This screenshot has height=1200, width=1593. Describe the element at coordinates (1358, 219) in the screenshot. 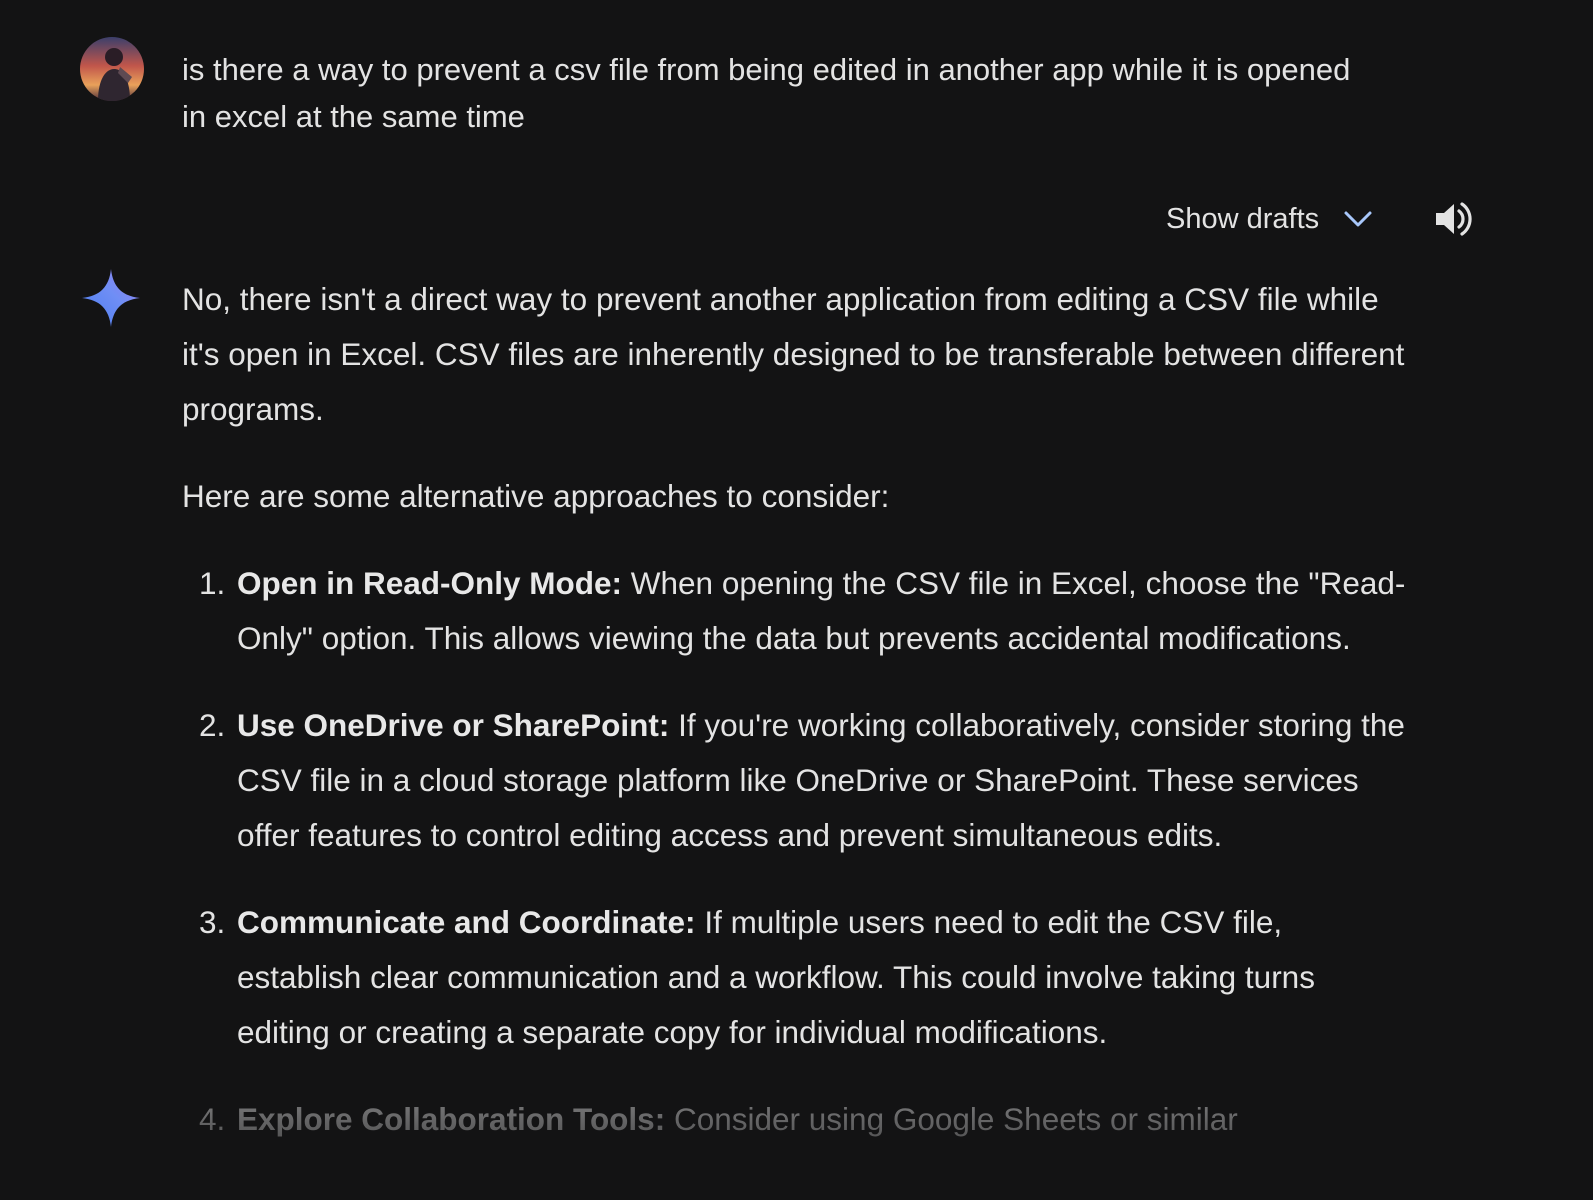

I see `chevron-down-icon` at that location.